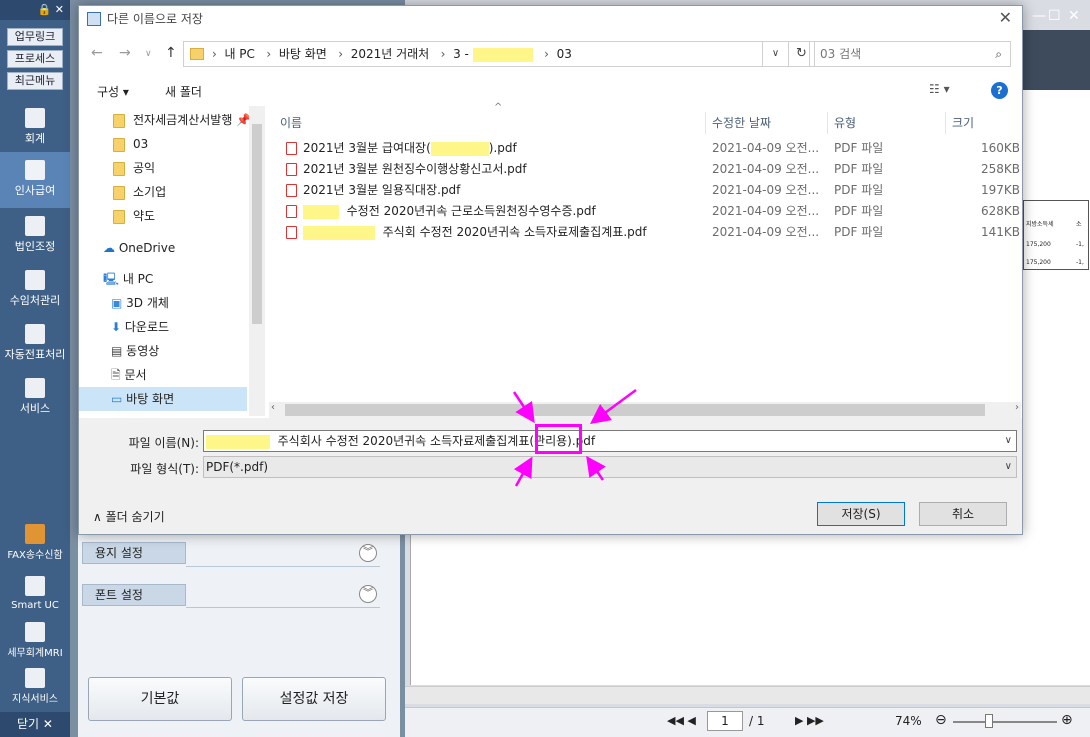  I want to click on annotation-arrows, so click(574, 437).